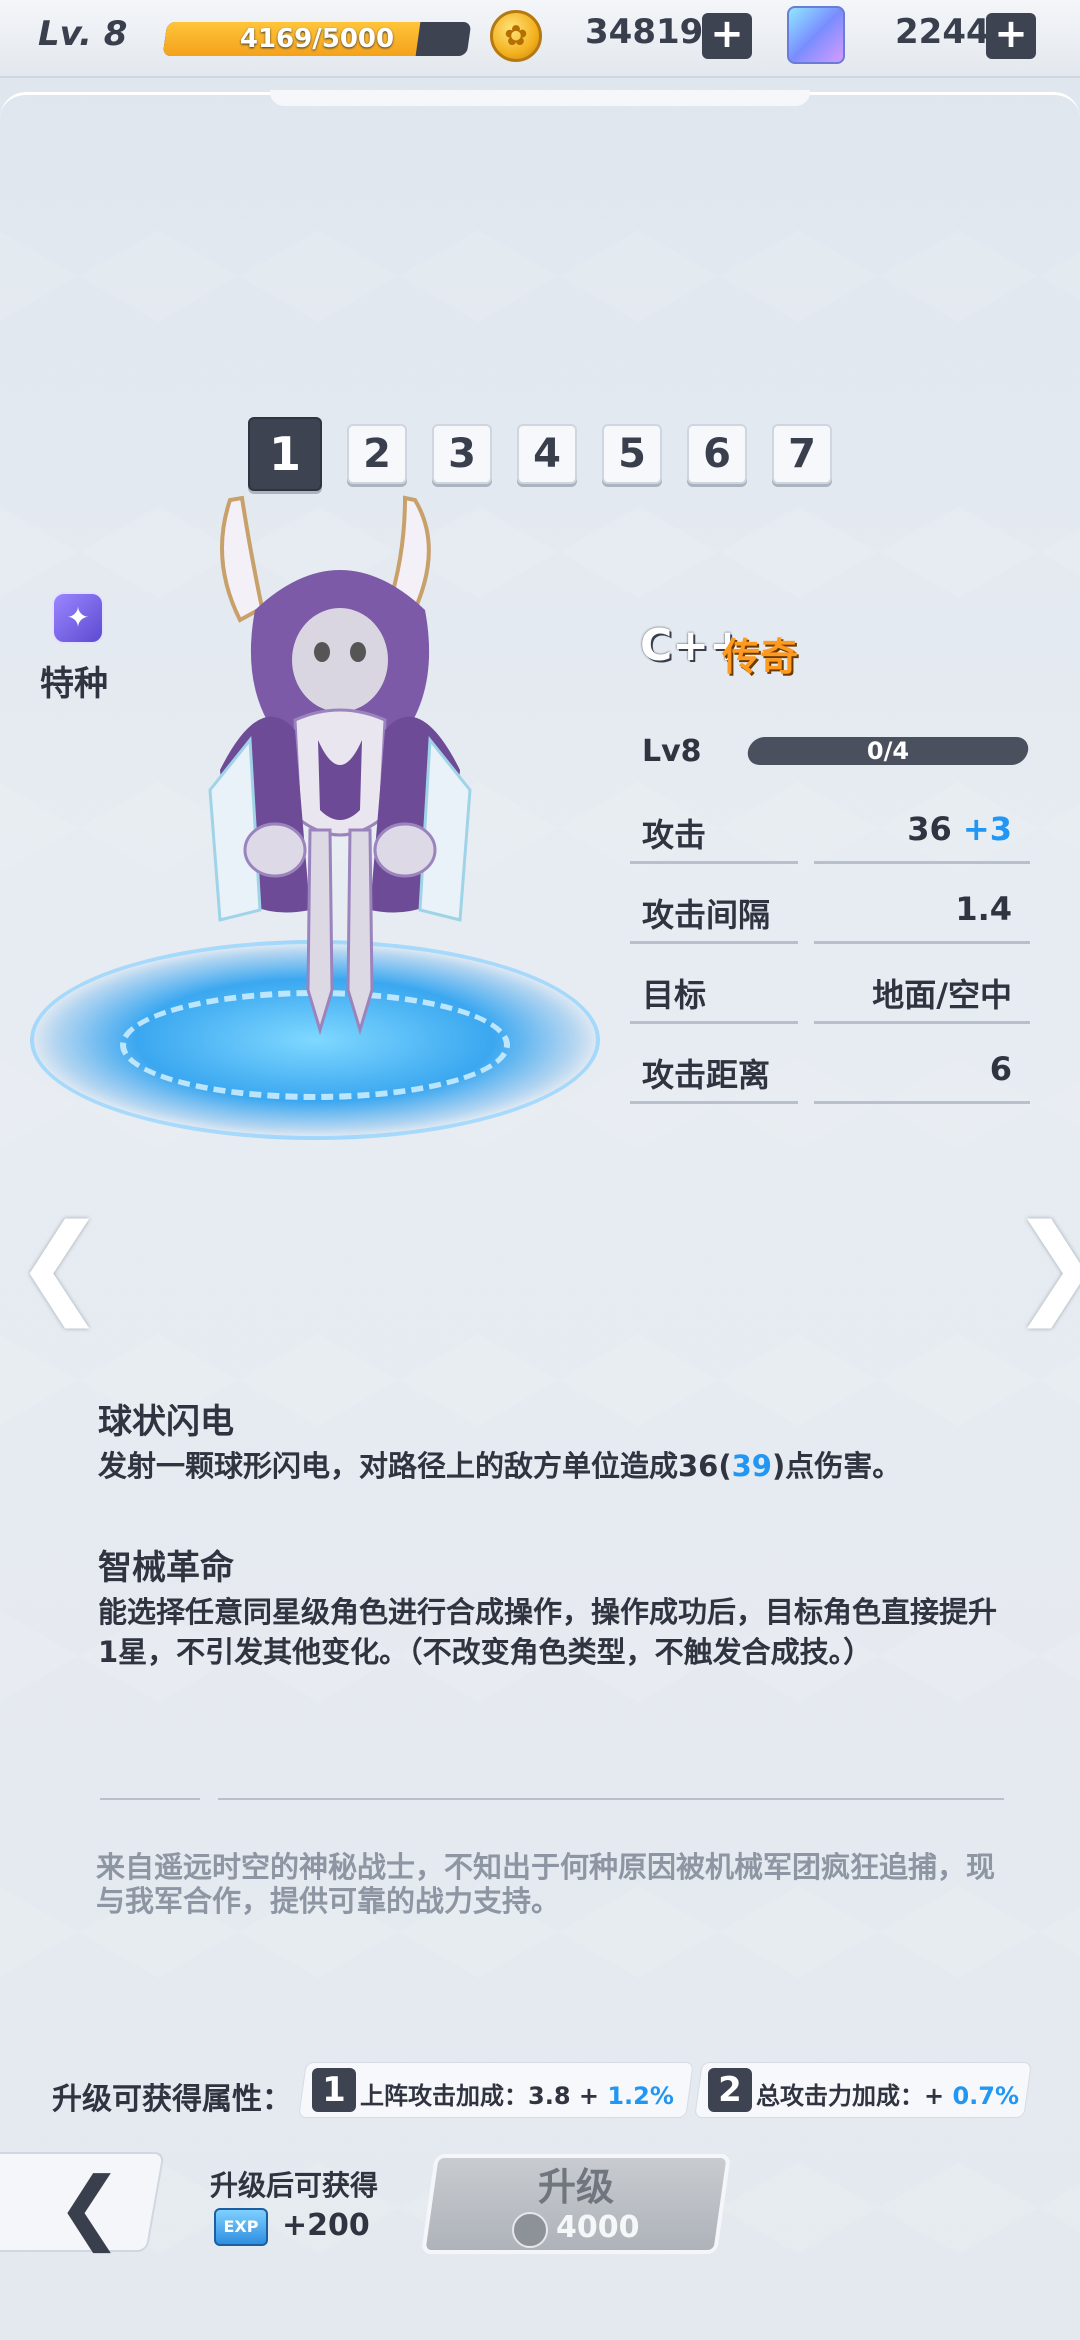  Describe the element at coordinates (730, 2090) in the screenshot. I see `upgrade-attribute-number: 2` at that location.